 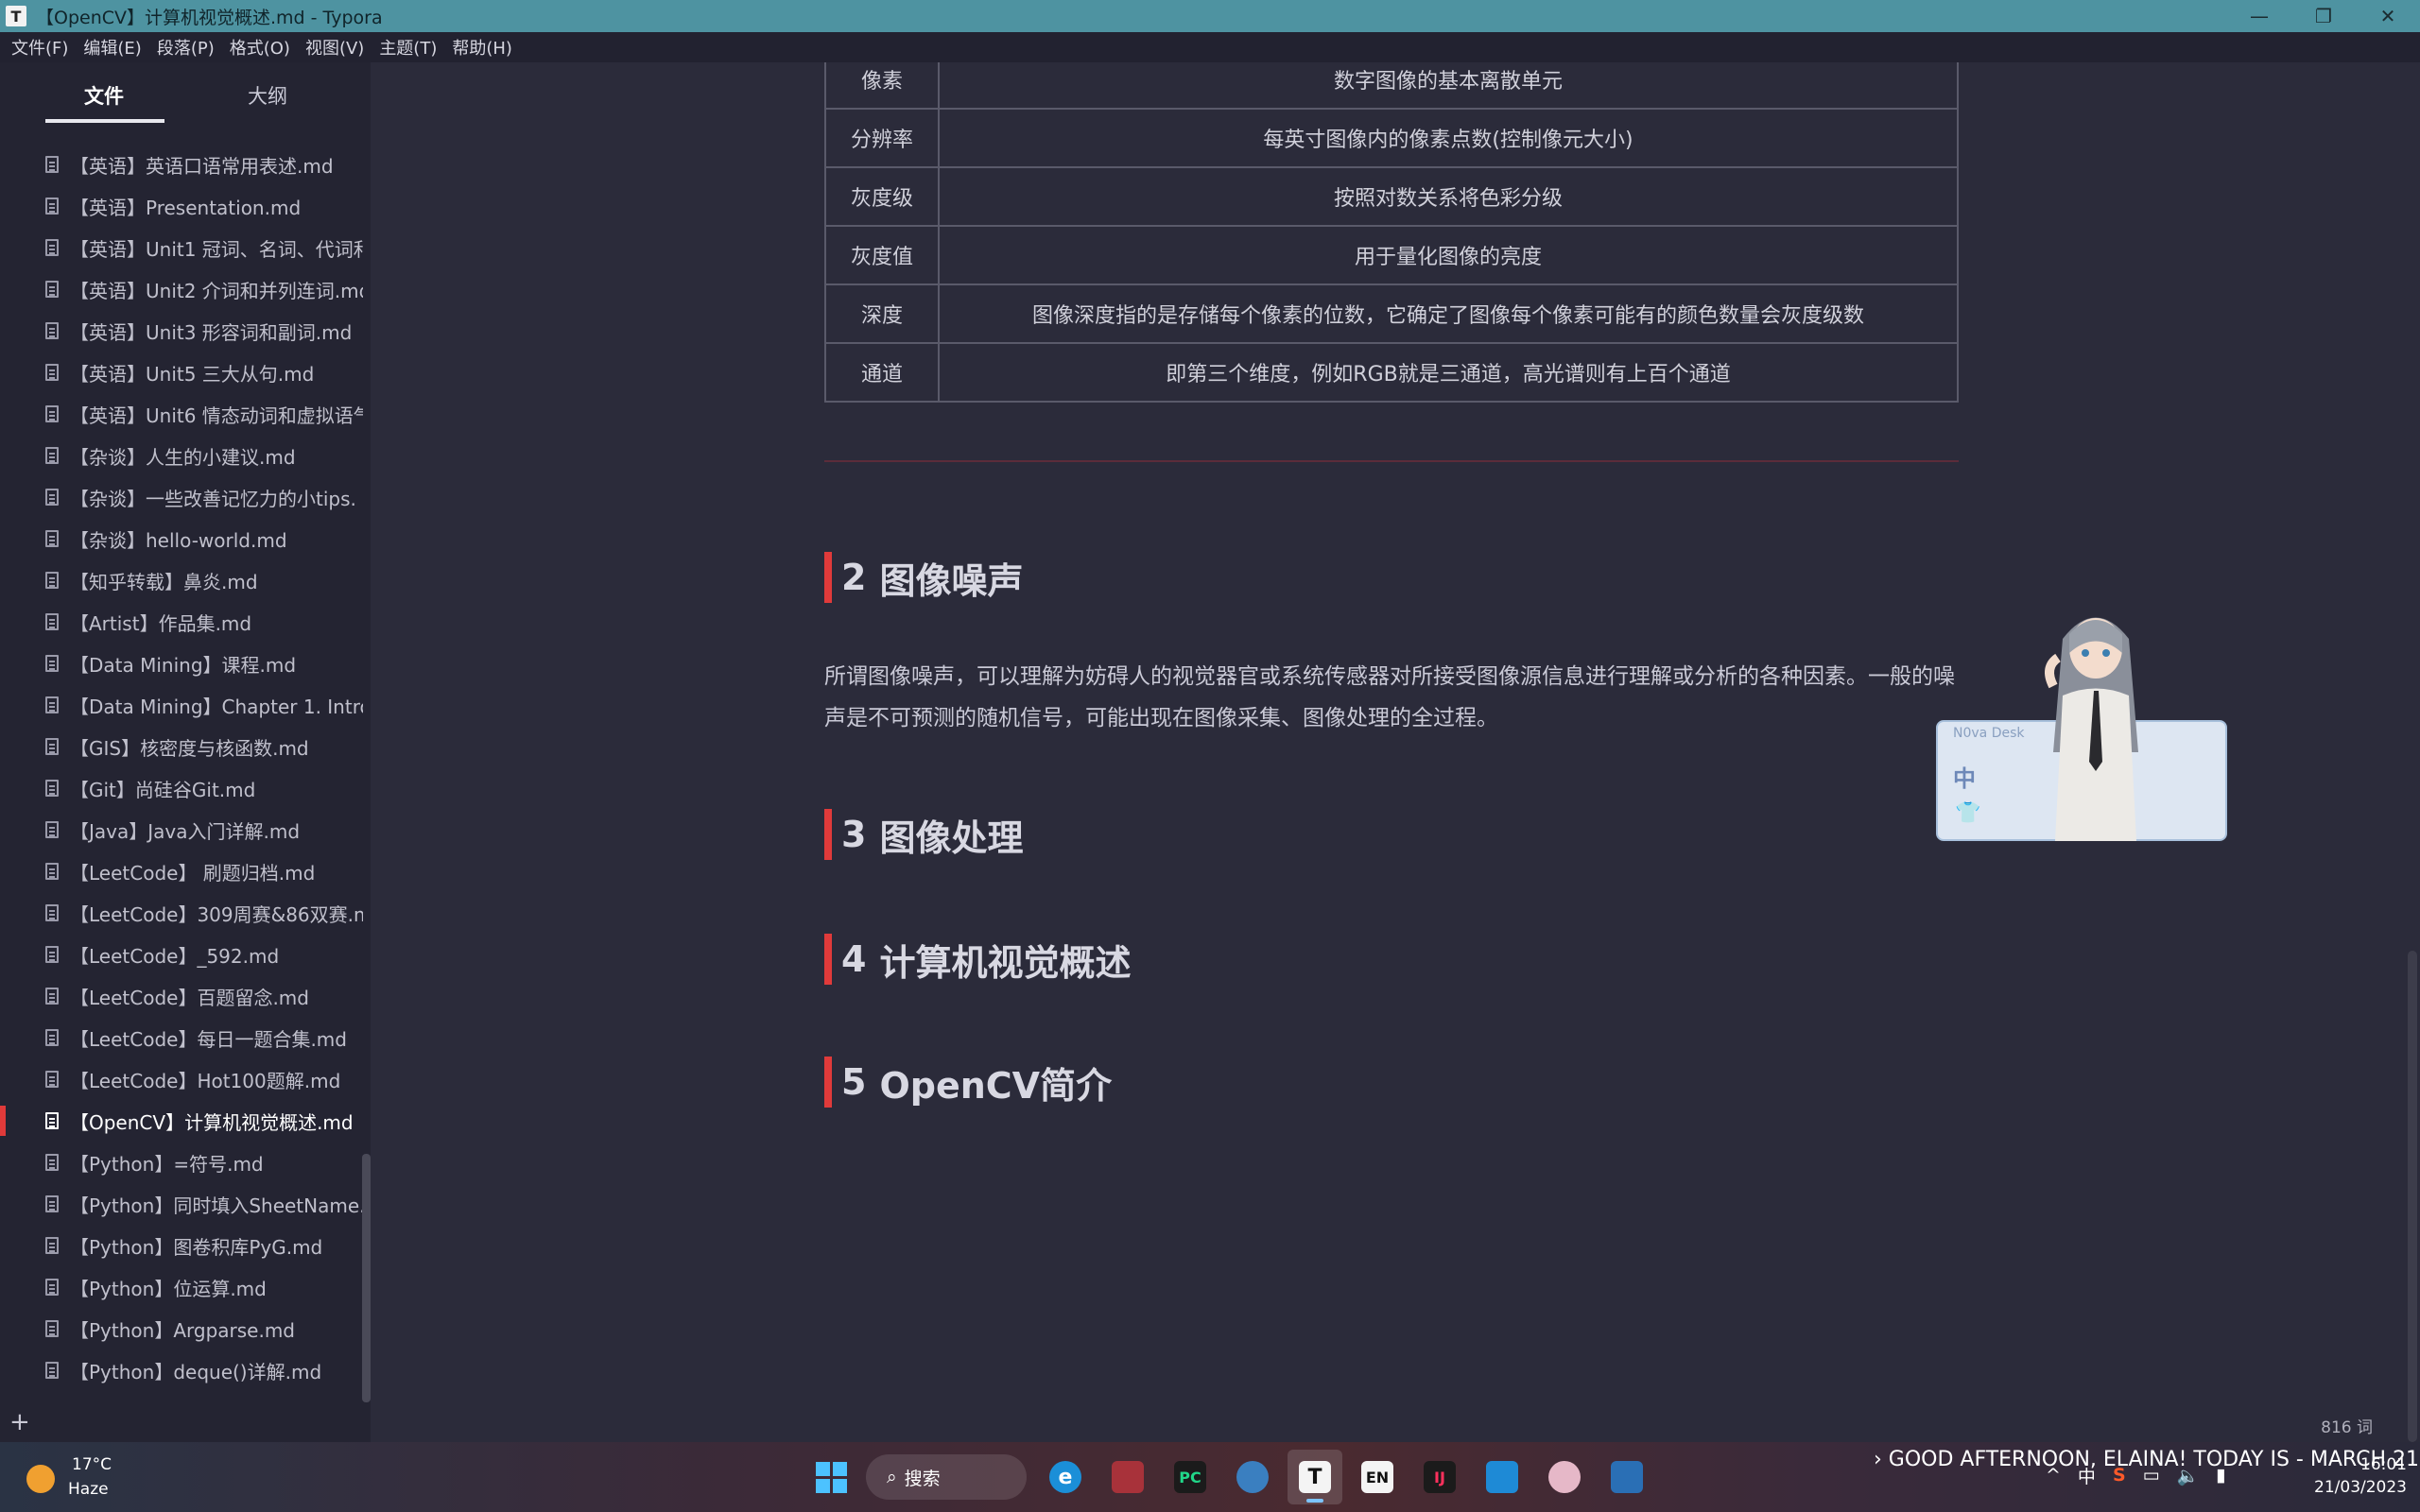 I want to click on menu-help: 帮助(H), so click(x=482, y=47).